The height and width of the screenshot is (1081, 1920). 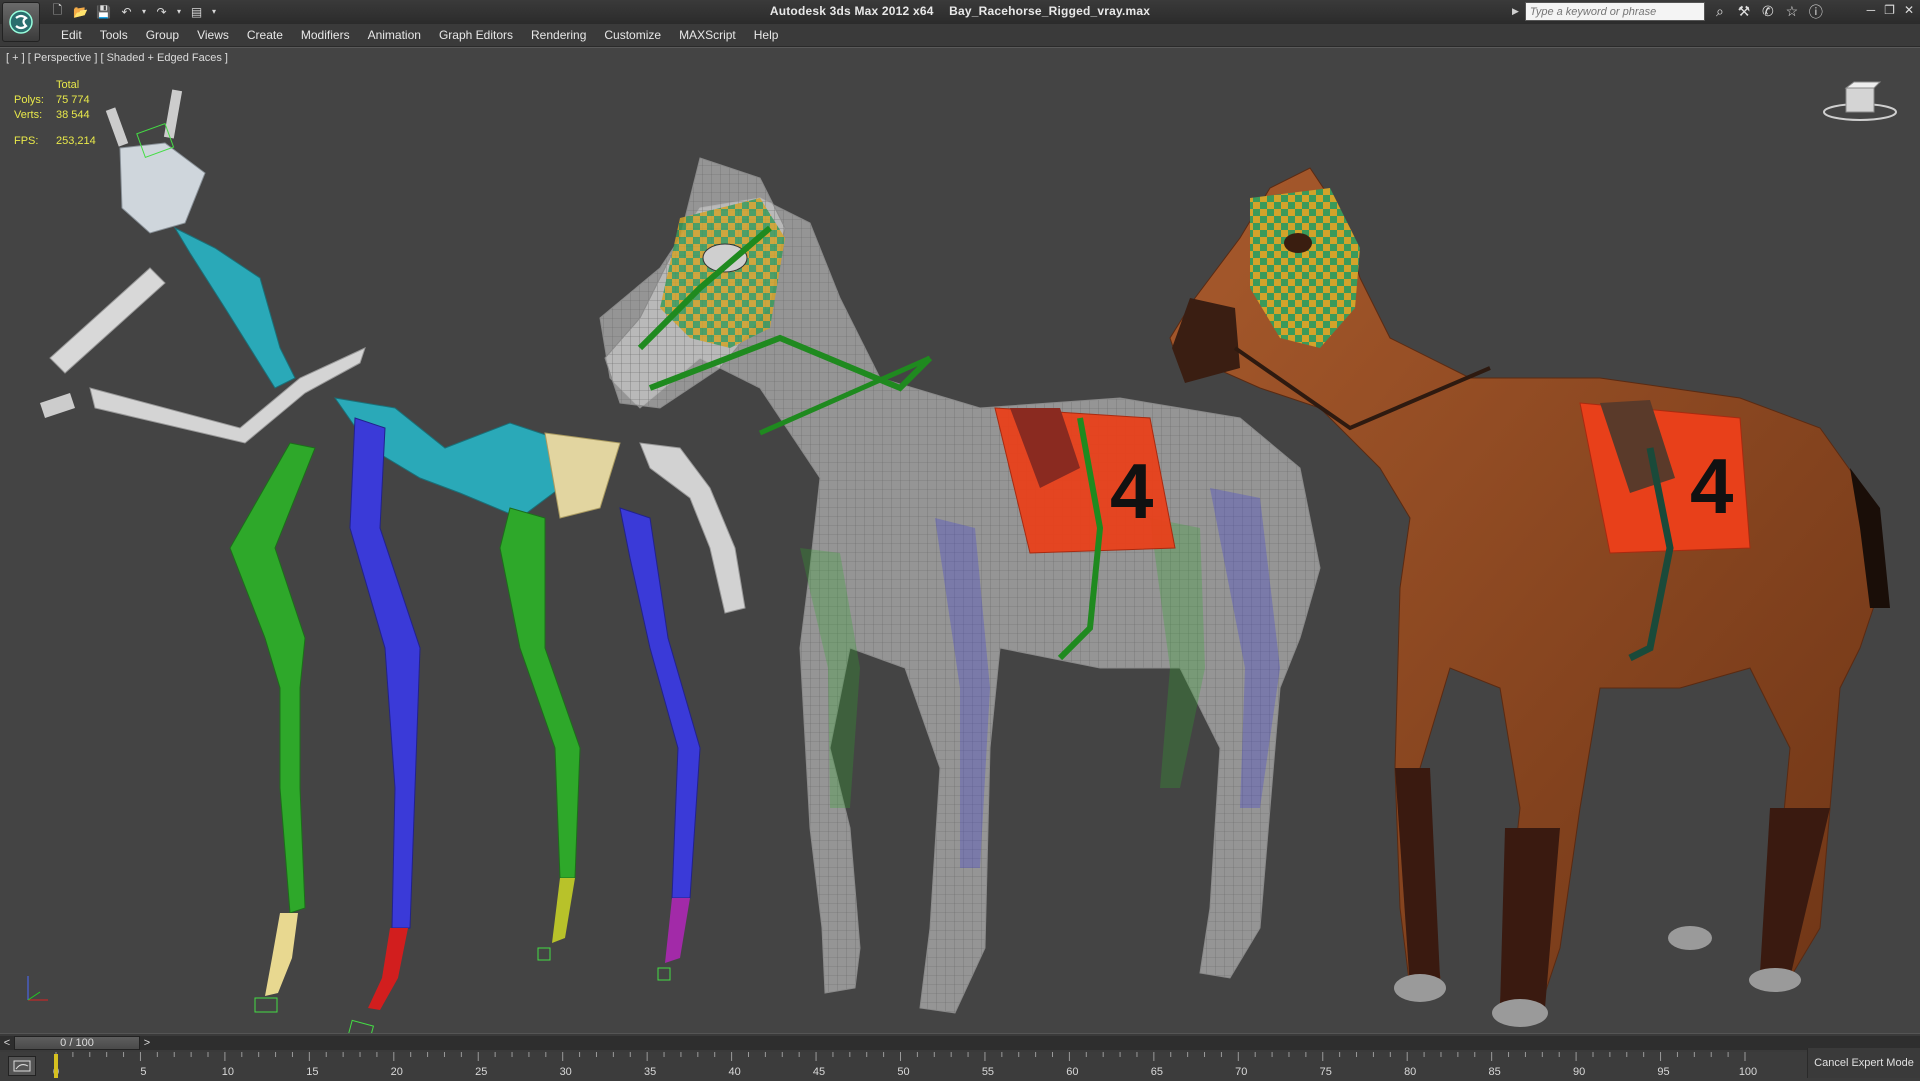 What do you see at coordinates (1072, 1072) in the screenshot?
I see `timeline-tick-label: 60` at bounding box center [1072, 1072].